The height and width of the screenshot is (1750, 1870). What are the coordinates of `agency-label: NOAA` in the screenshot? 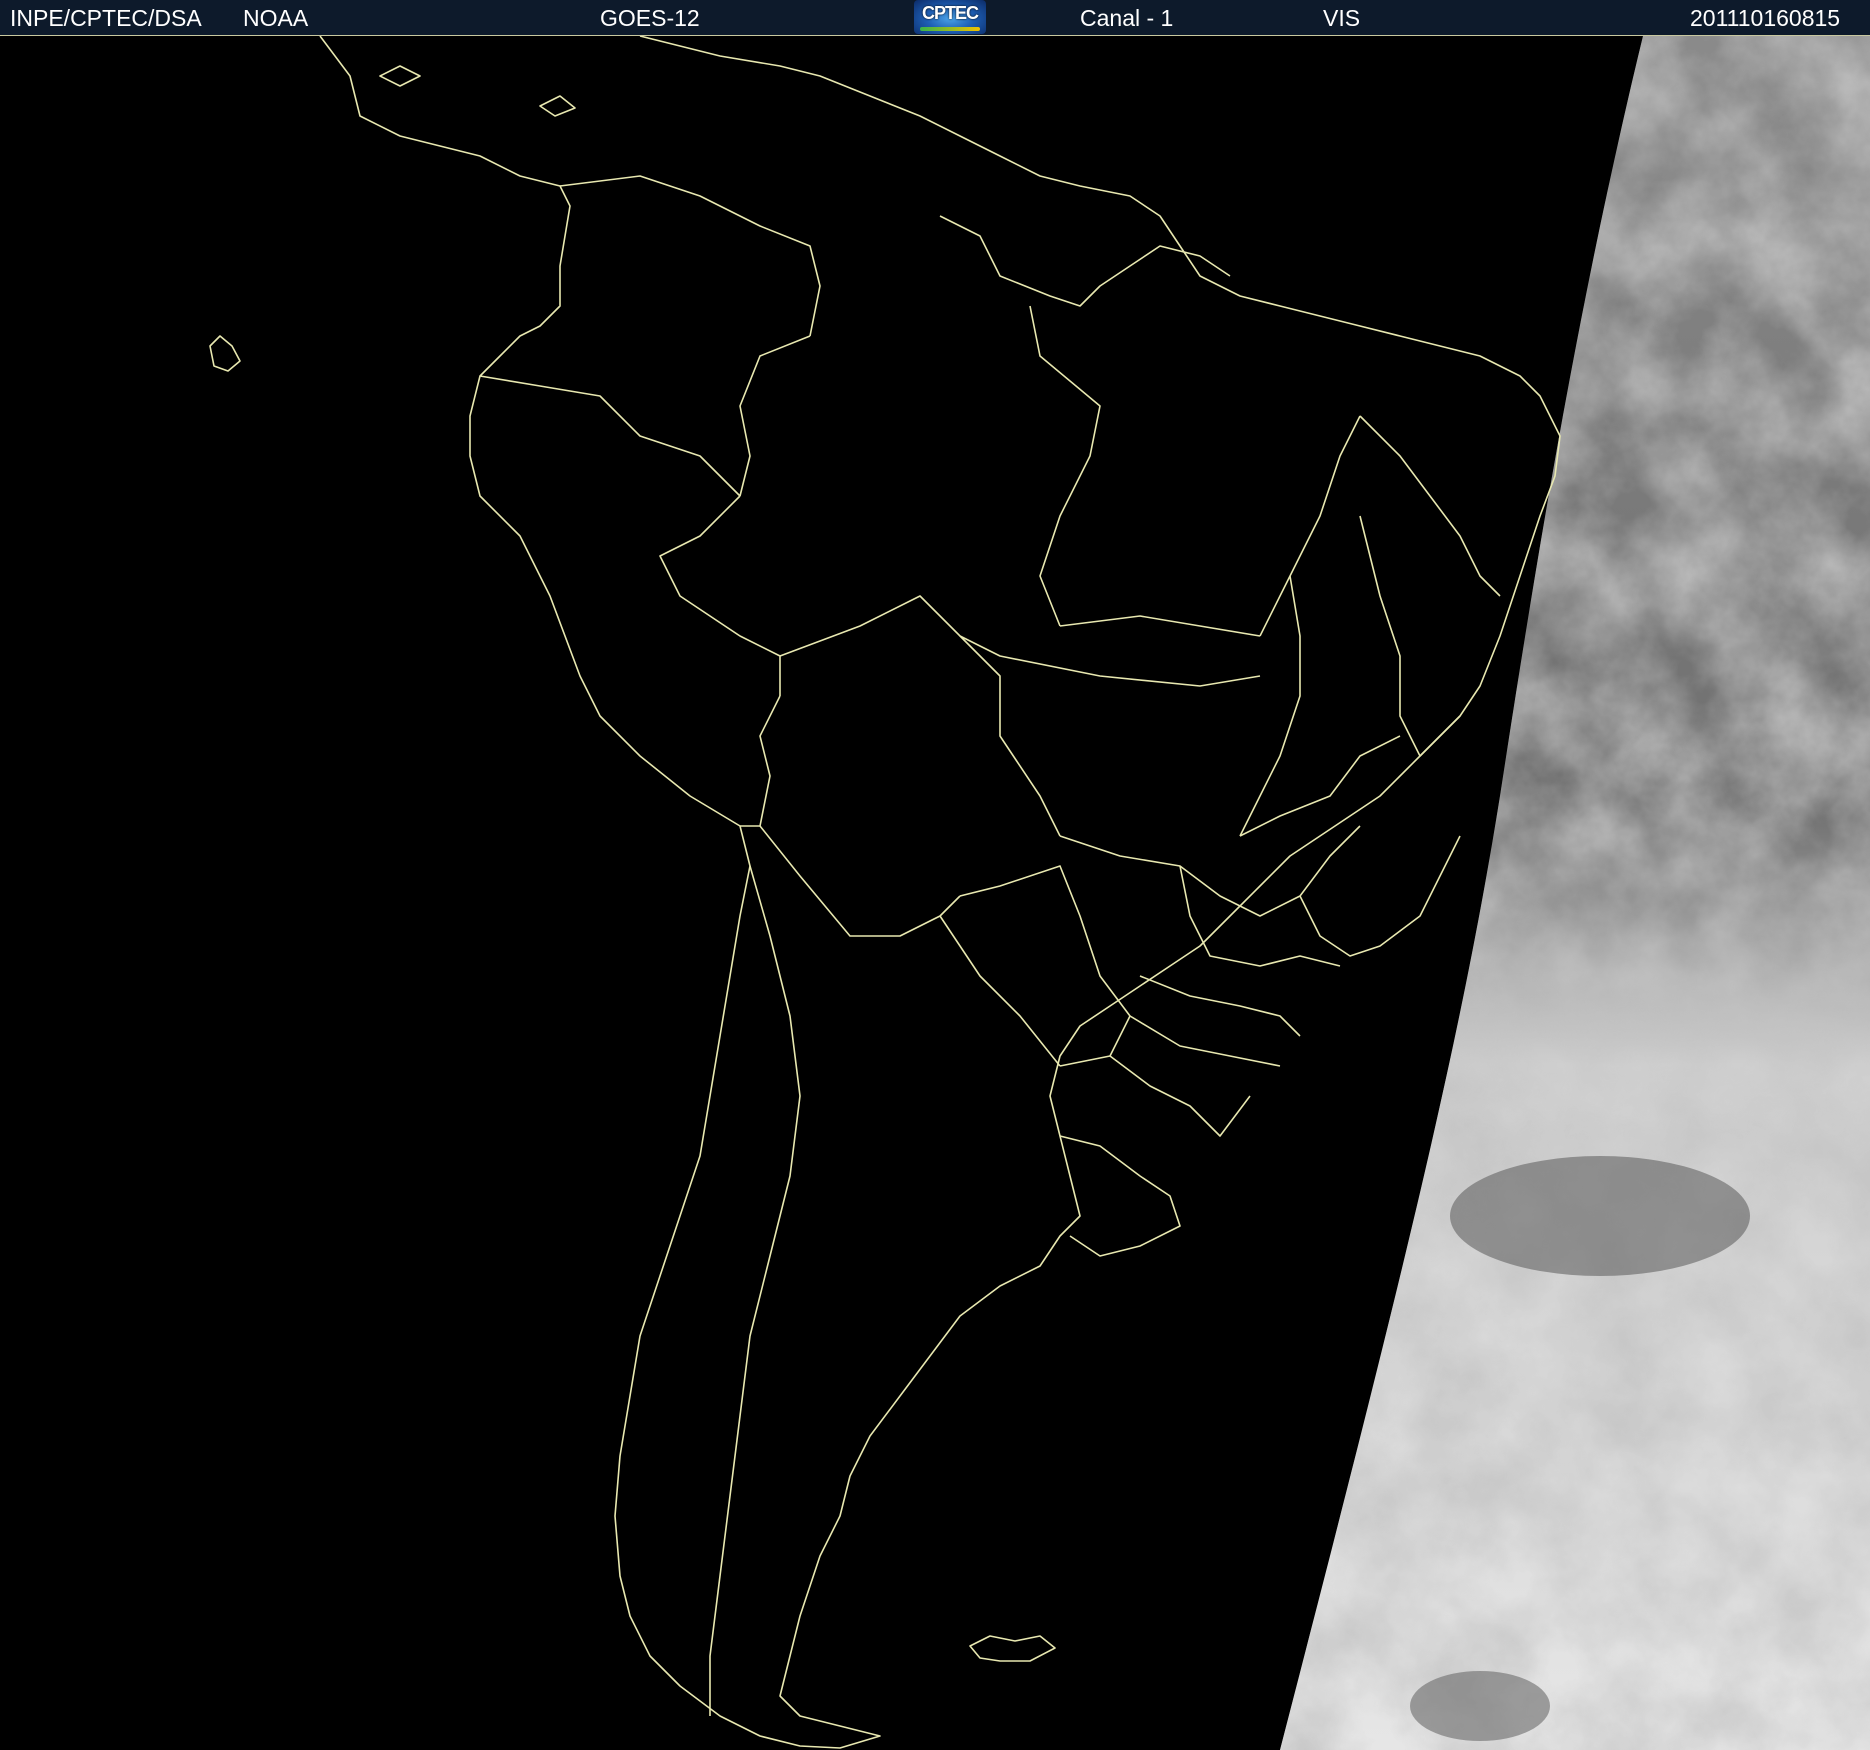 It's located at (276, 18).